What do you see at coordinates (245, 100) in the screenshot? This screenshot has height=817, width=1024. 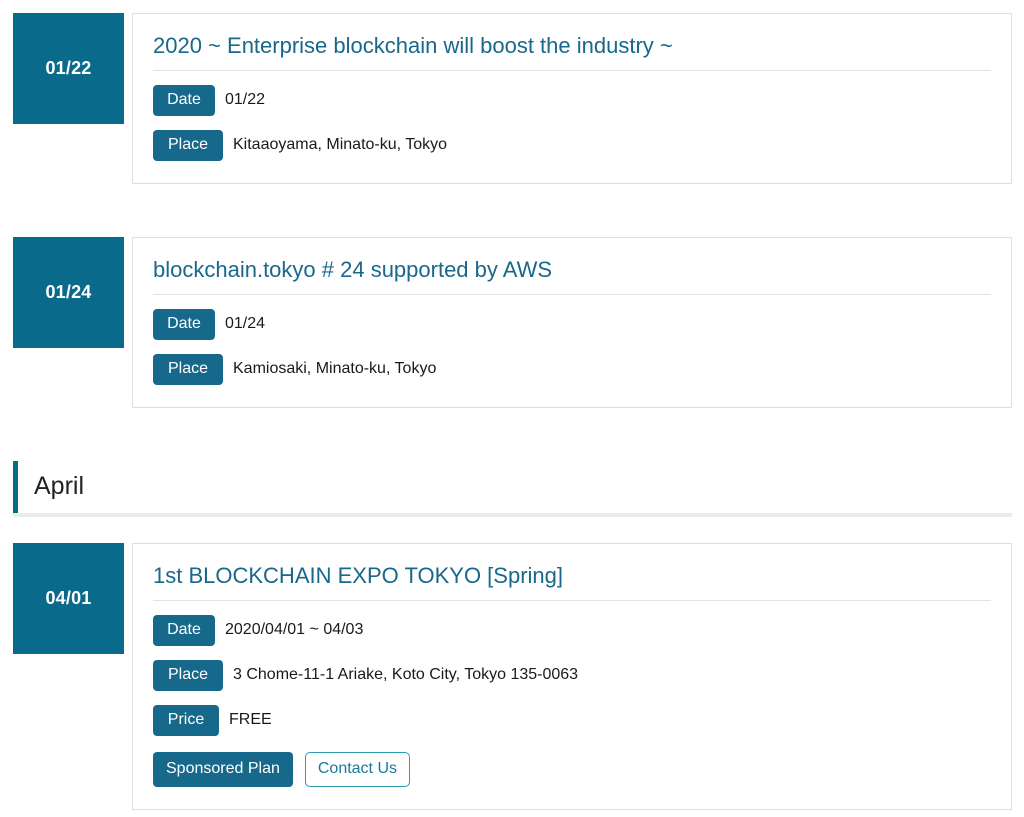 I see `meta-value-date: 01/22` at bounding box center [245, 100].